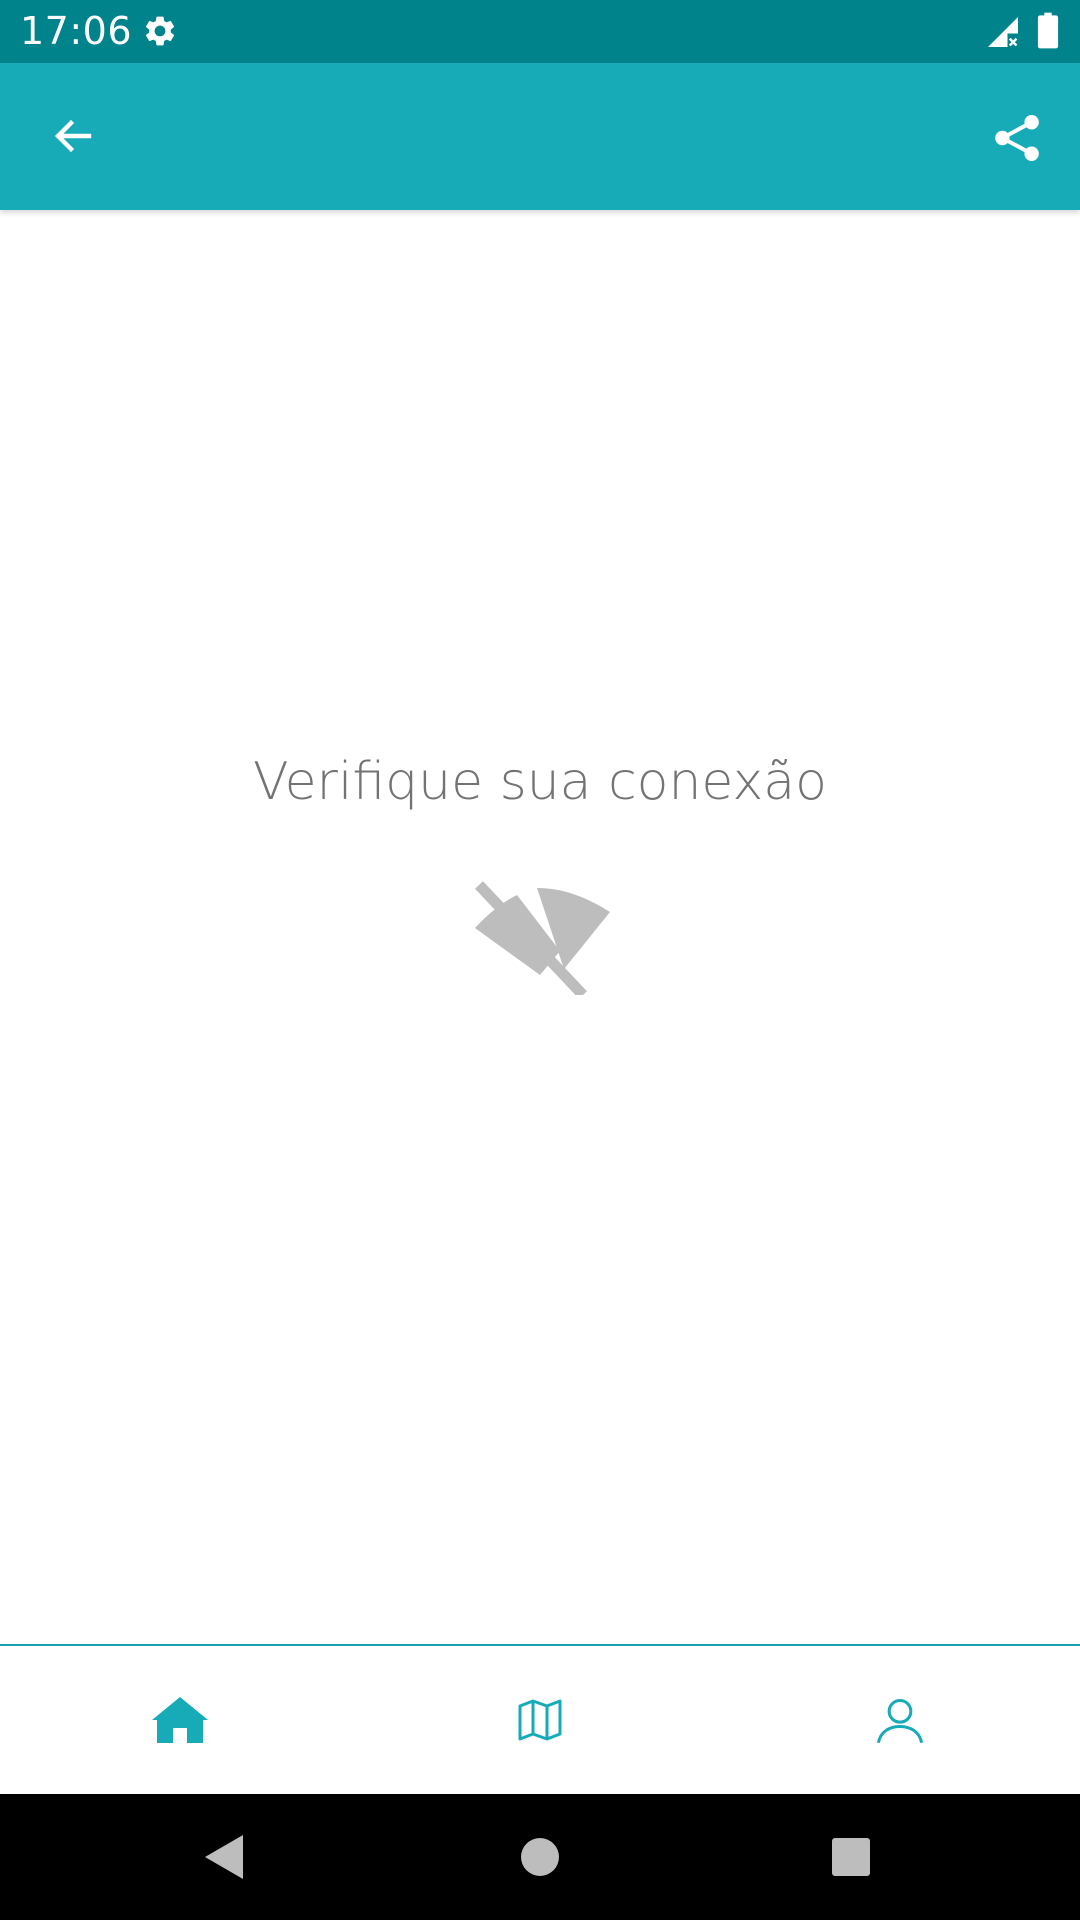 This screenshot has height=1920, width=1080. I want to click on offline-message: Verifique sua conexão, so click(540, 782).